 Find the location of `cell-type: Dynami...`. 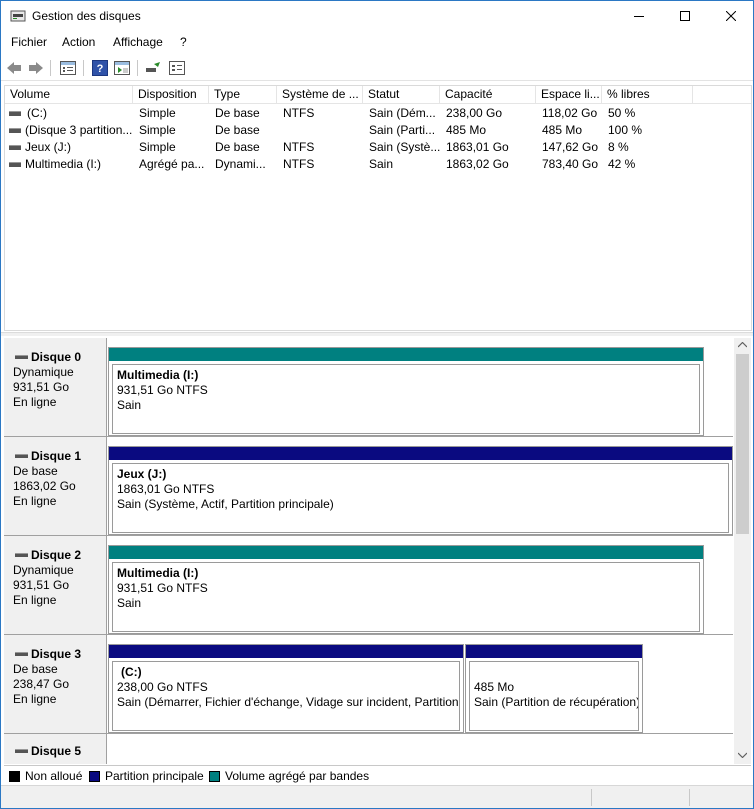

cell-type: Dynami... is located at coordinates (240, 164).